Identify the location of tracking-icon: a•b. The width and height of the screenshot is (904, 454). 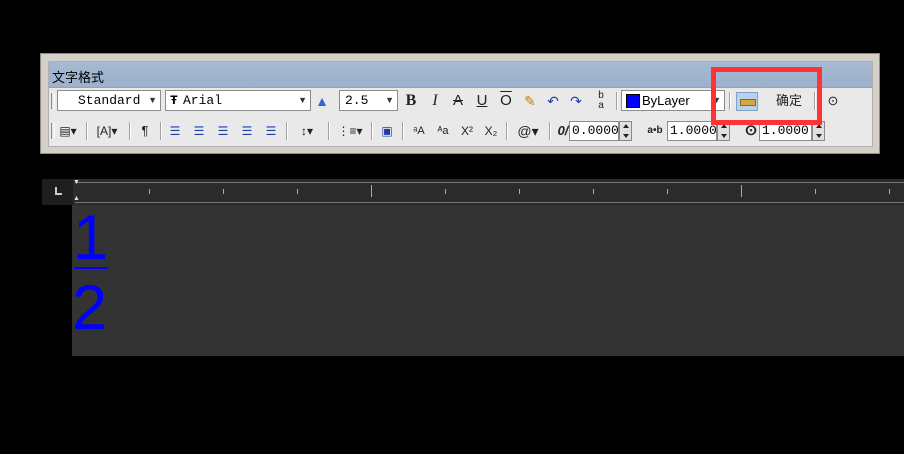
(655, 130).